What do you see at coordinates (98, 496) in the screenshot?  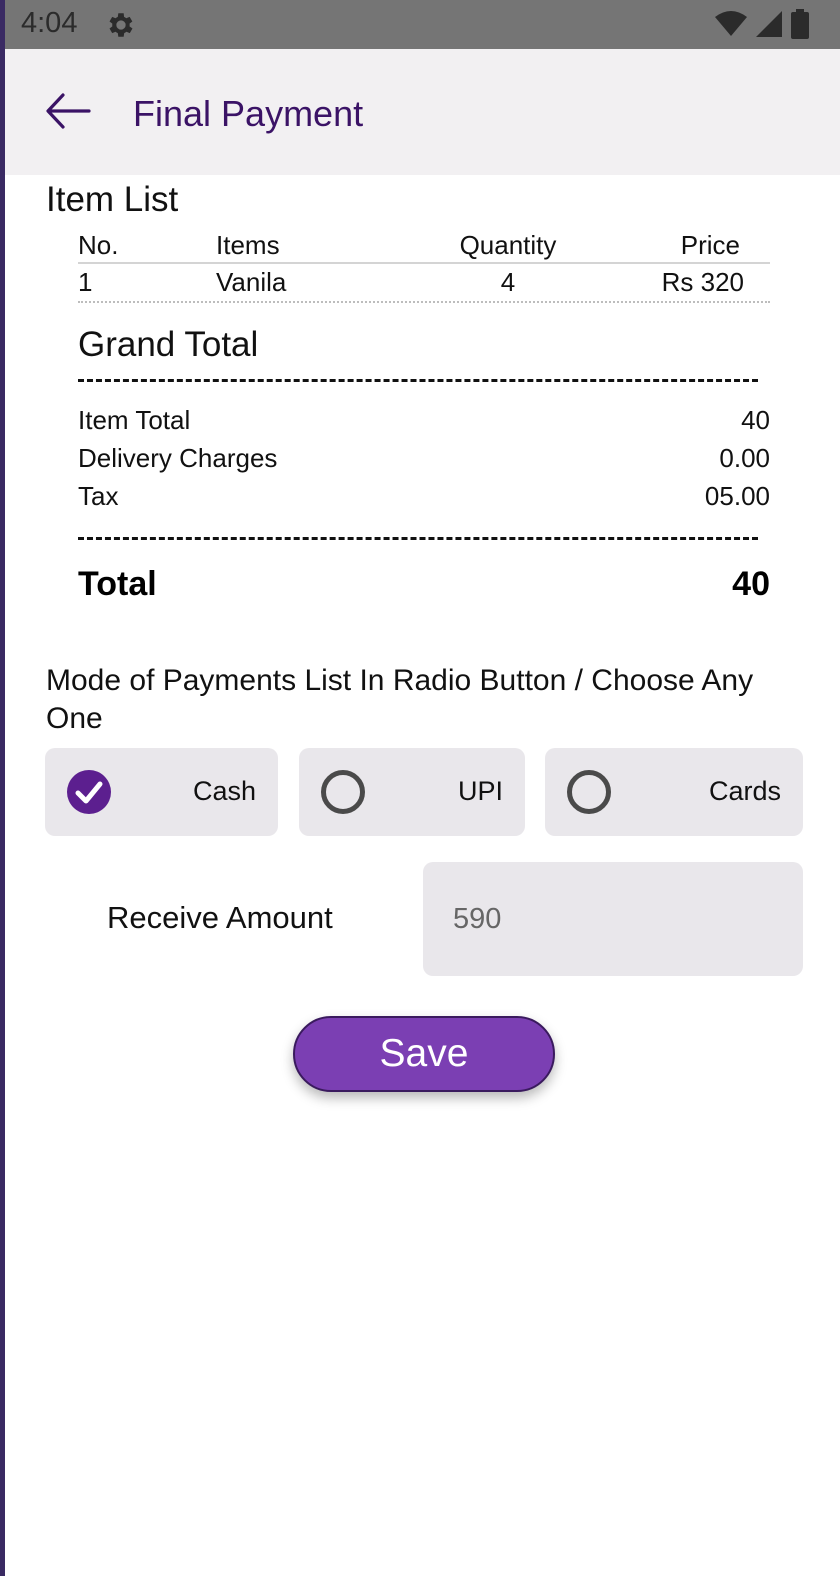 I see `summary-label: Tax` at bounding box center [98, 496].